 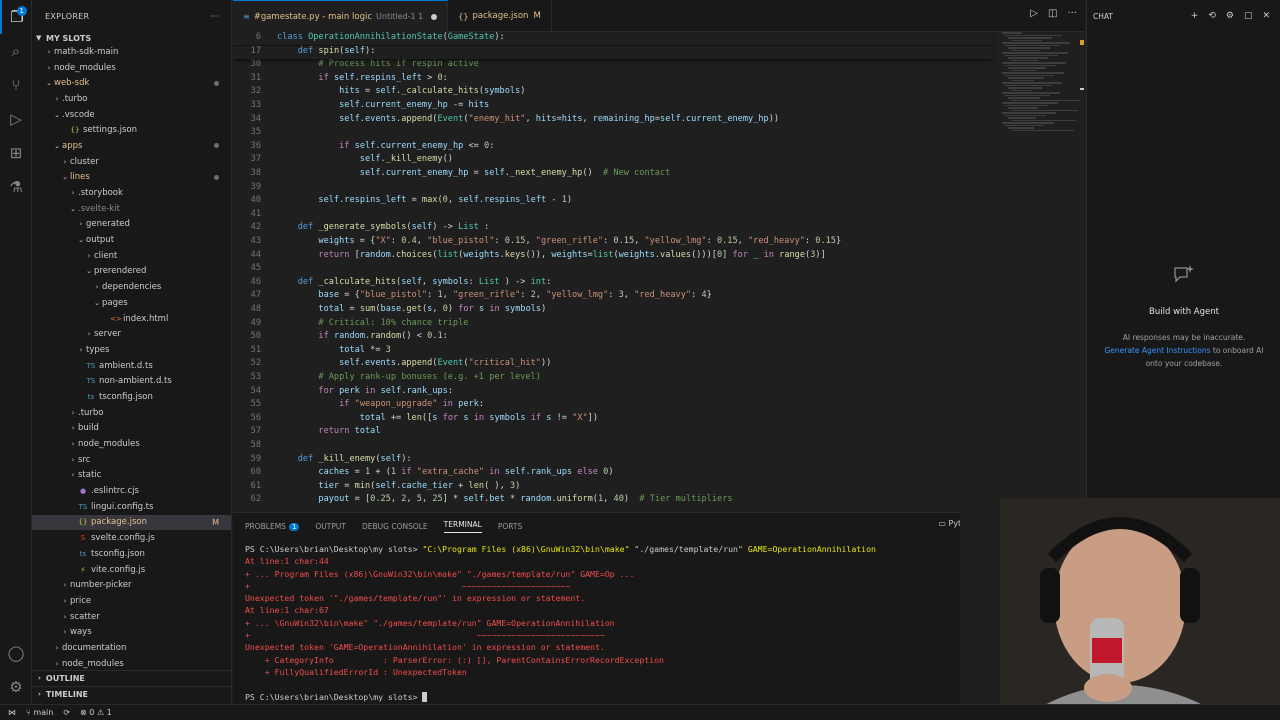 I want to click on tab-package-json: {} package.json M, so click(x=500, y=16).